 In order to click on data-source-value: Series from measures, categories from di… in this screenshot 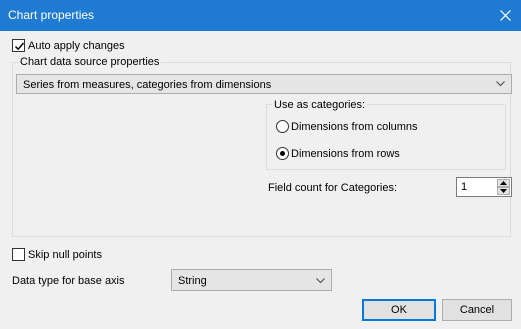, I will do `click(147, 85)`.